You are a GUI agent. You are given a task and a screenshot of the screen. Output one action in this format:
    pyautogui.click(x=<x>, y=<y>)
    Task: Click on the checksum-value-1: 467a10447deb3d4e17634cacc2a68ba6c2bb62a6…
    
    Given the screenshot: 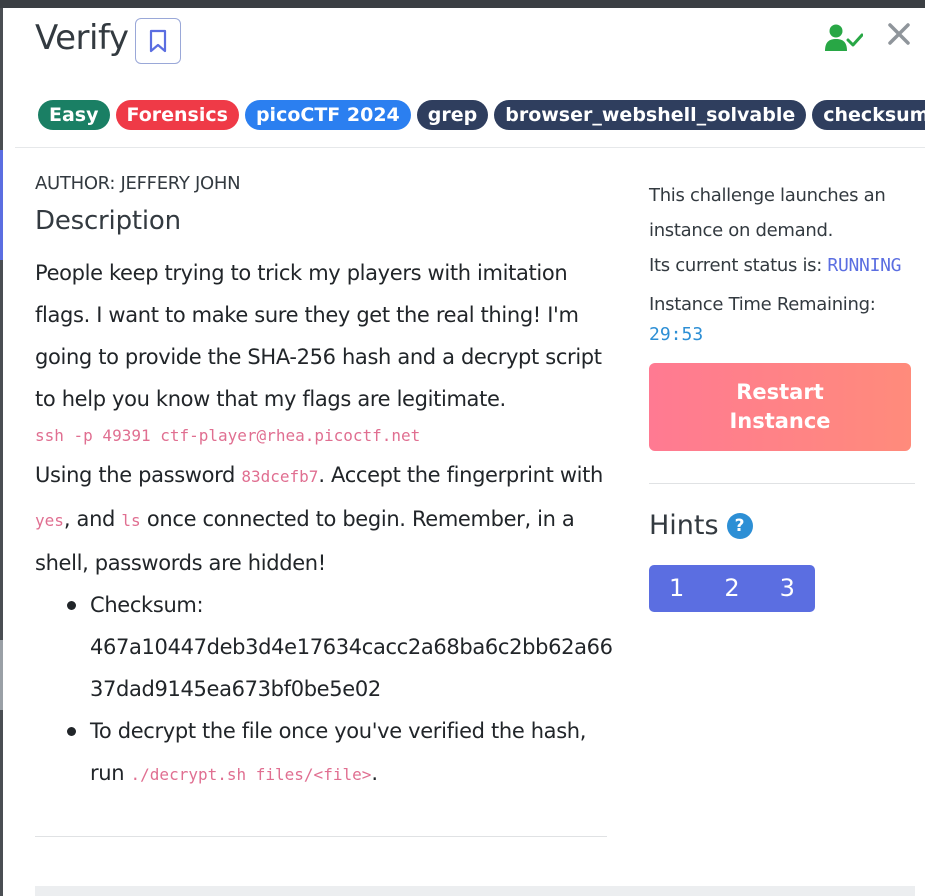 What is the action you would take?
    pyautogui.click(x=351, y=647)
    